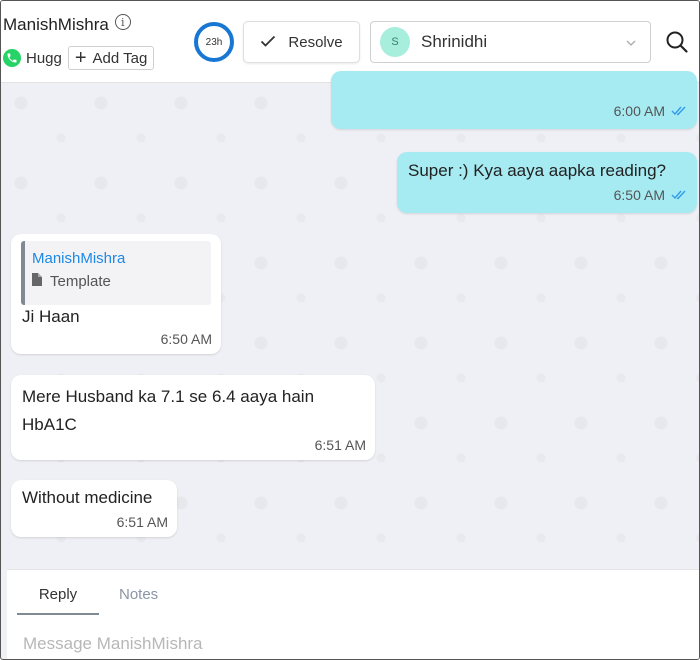 The width and height of the screenshot is (700, 660). Describe the element at coordinates (120, 58) in the screenshot. I see `add-tag-label: Add Tag` at that location.